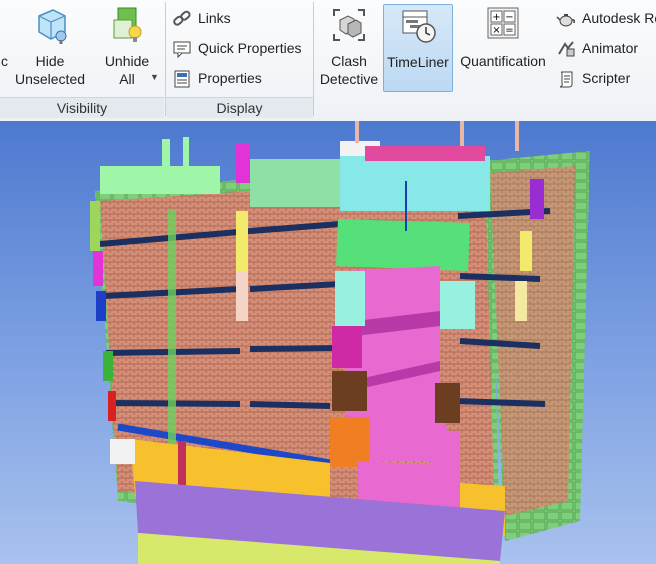  I want to click on scripter-button: Scripter, so click(593, 78).